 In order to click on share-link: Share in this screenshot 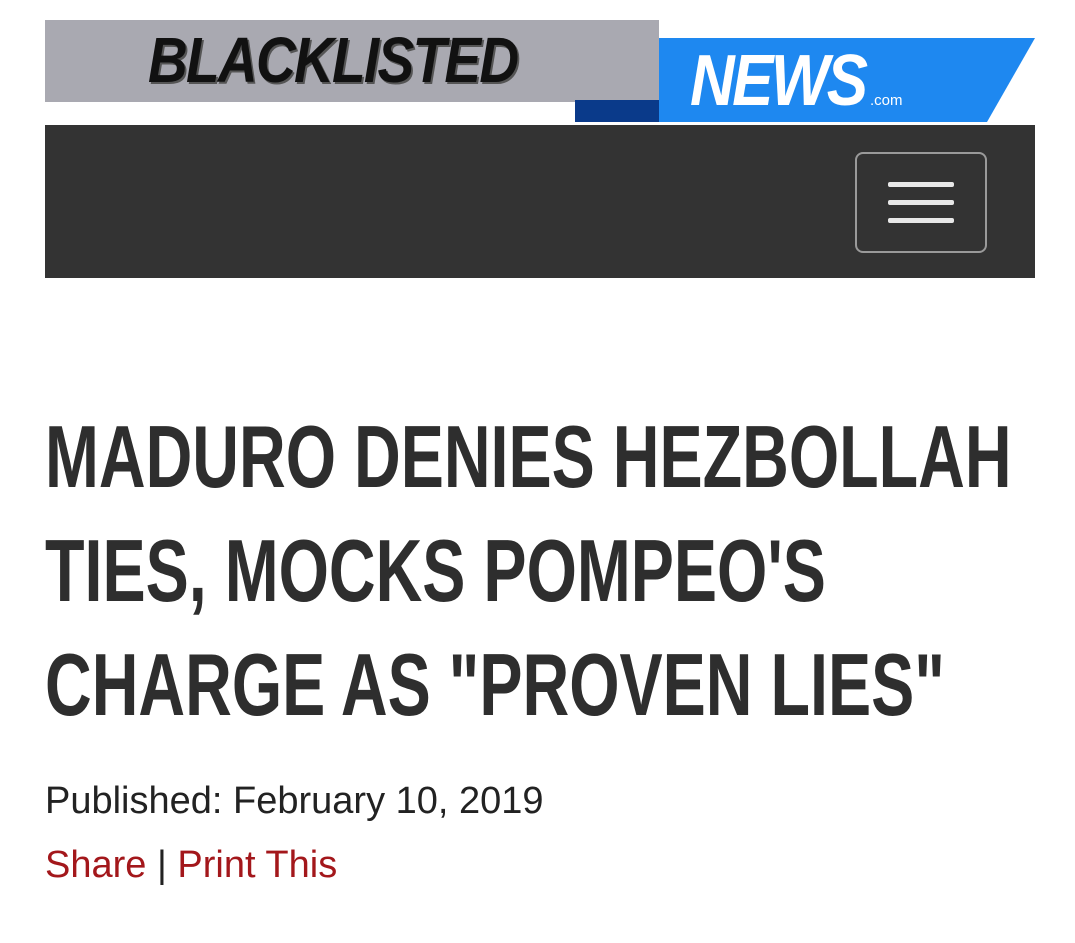, I will do `click(95, 865)`.